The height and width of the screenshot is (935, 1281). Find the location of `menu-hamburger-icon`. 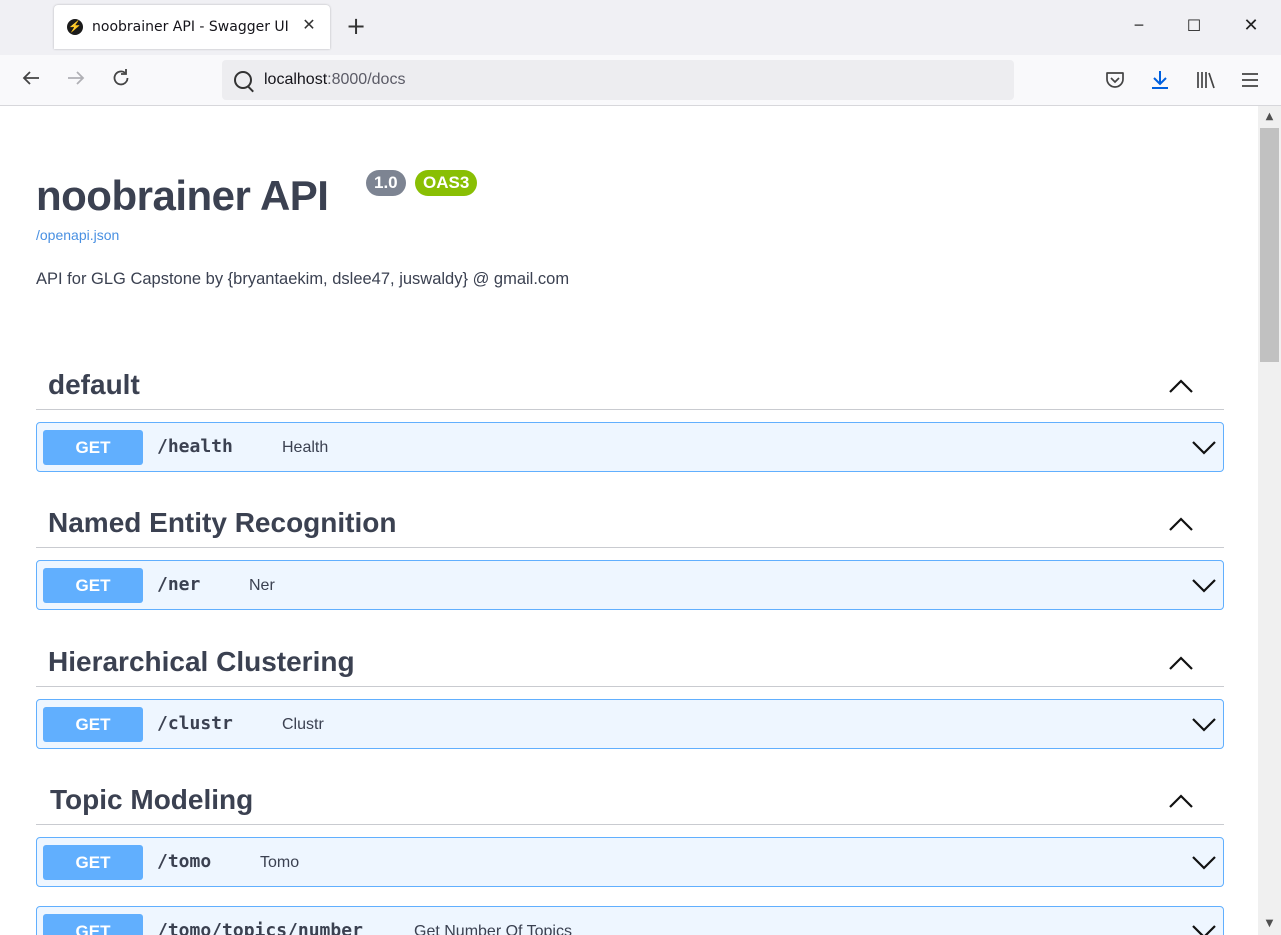

menu-hamburger-icon is located at coordinates (1250, 80).